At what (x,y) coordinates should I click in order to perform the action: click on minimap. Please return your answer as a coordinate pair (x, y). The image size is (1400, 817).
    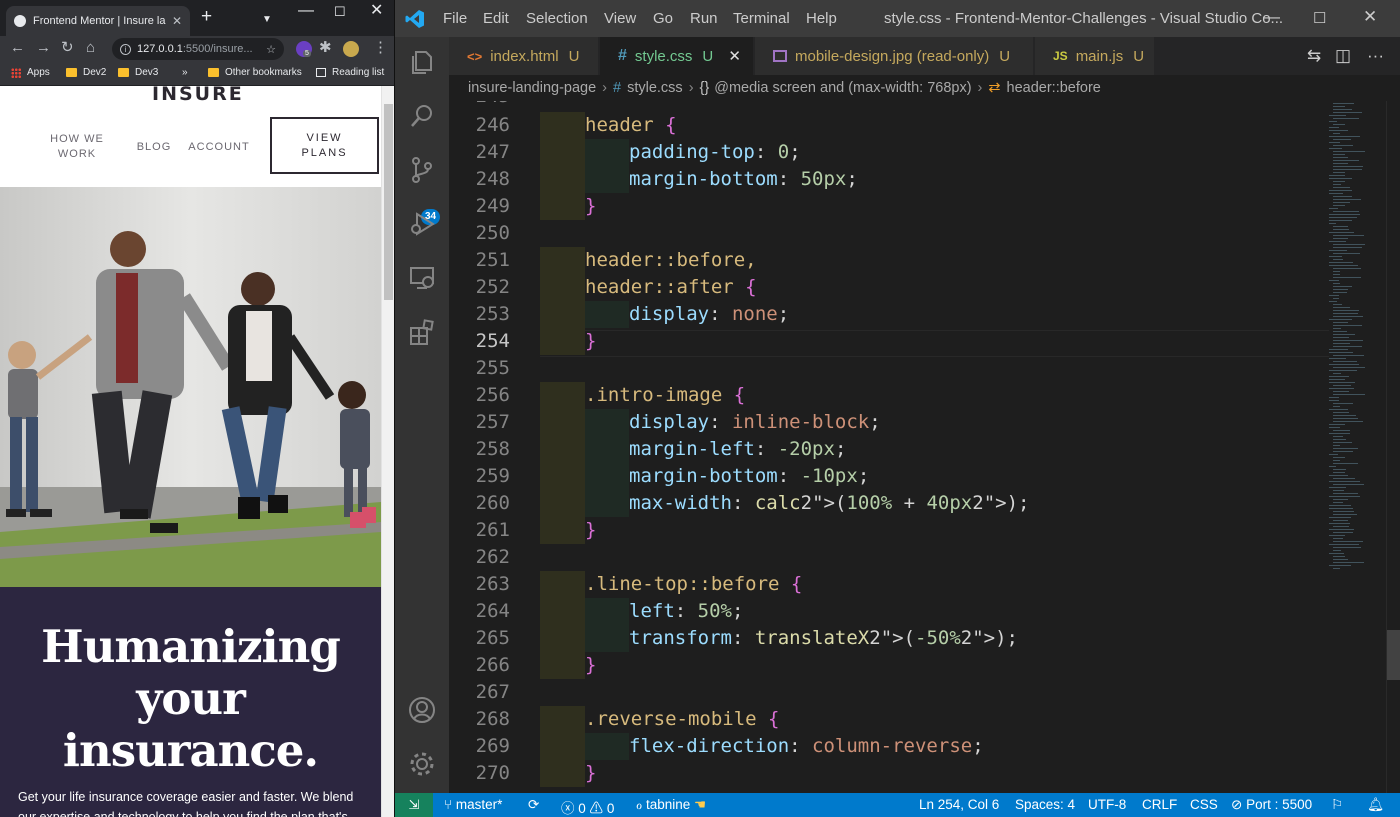
    Looking at the image, I should click on (1357, 447).